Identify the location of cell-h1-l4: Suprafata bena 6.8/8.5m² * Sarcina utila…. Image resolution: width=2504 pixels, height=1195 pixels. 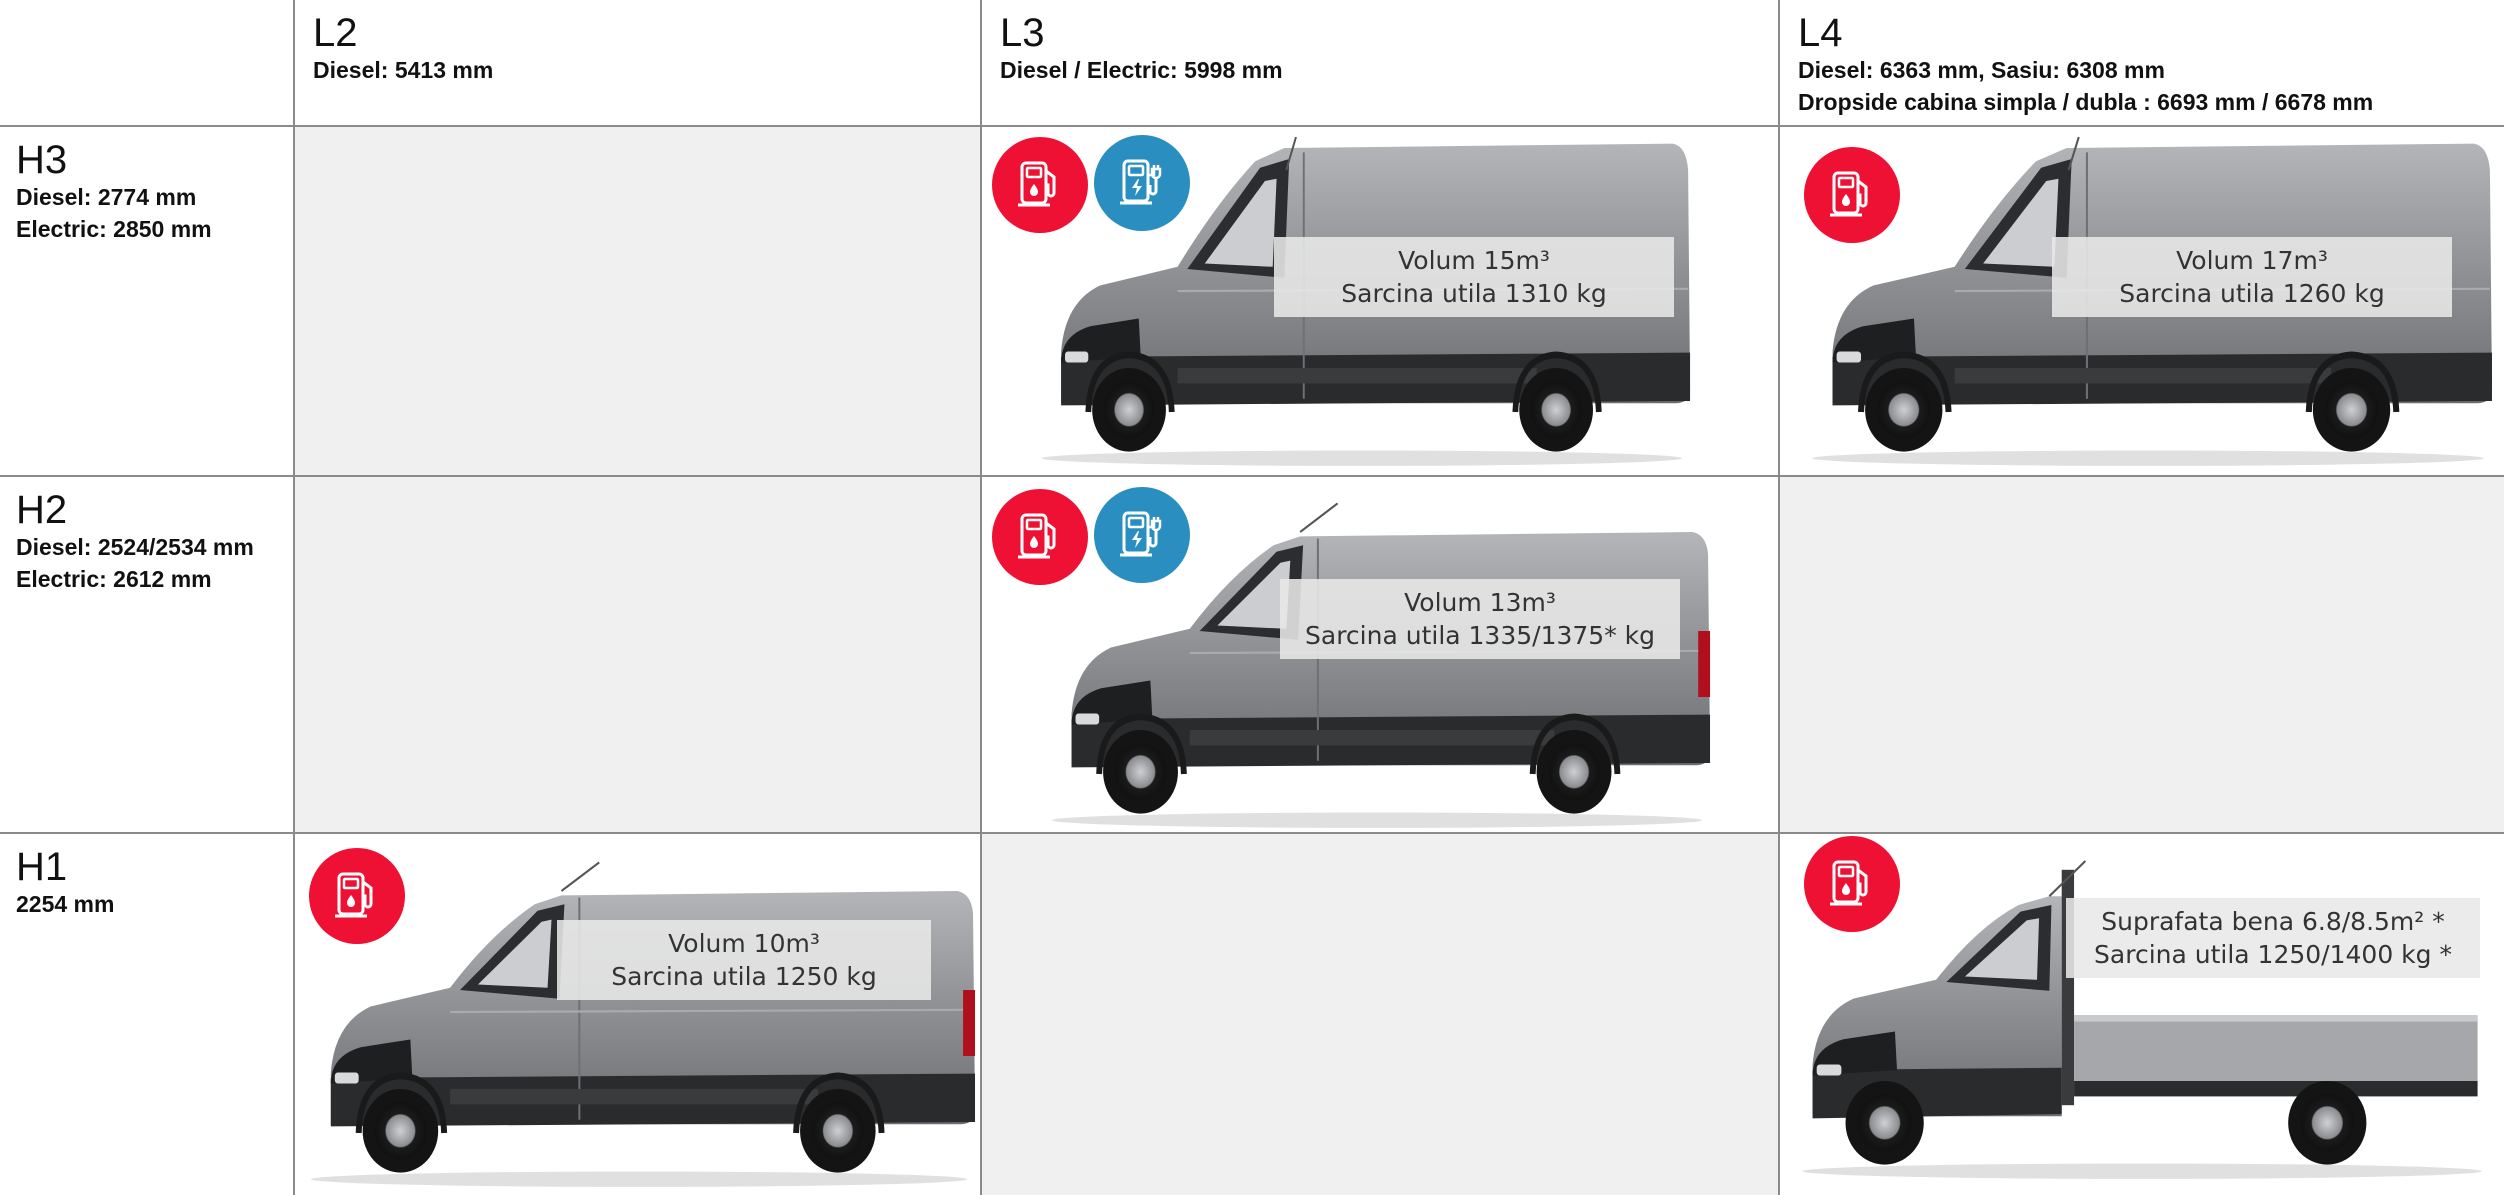
(2142, 1014).